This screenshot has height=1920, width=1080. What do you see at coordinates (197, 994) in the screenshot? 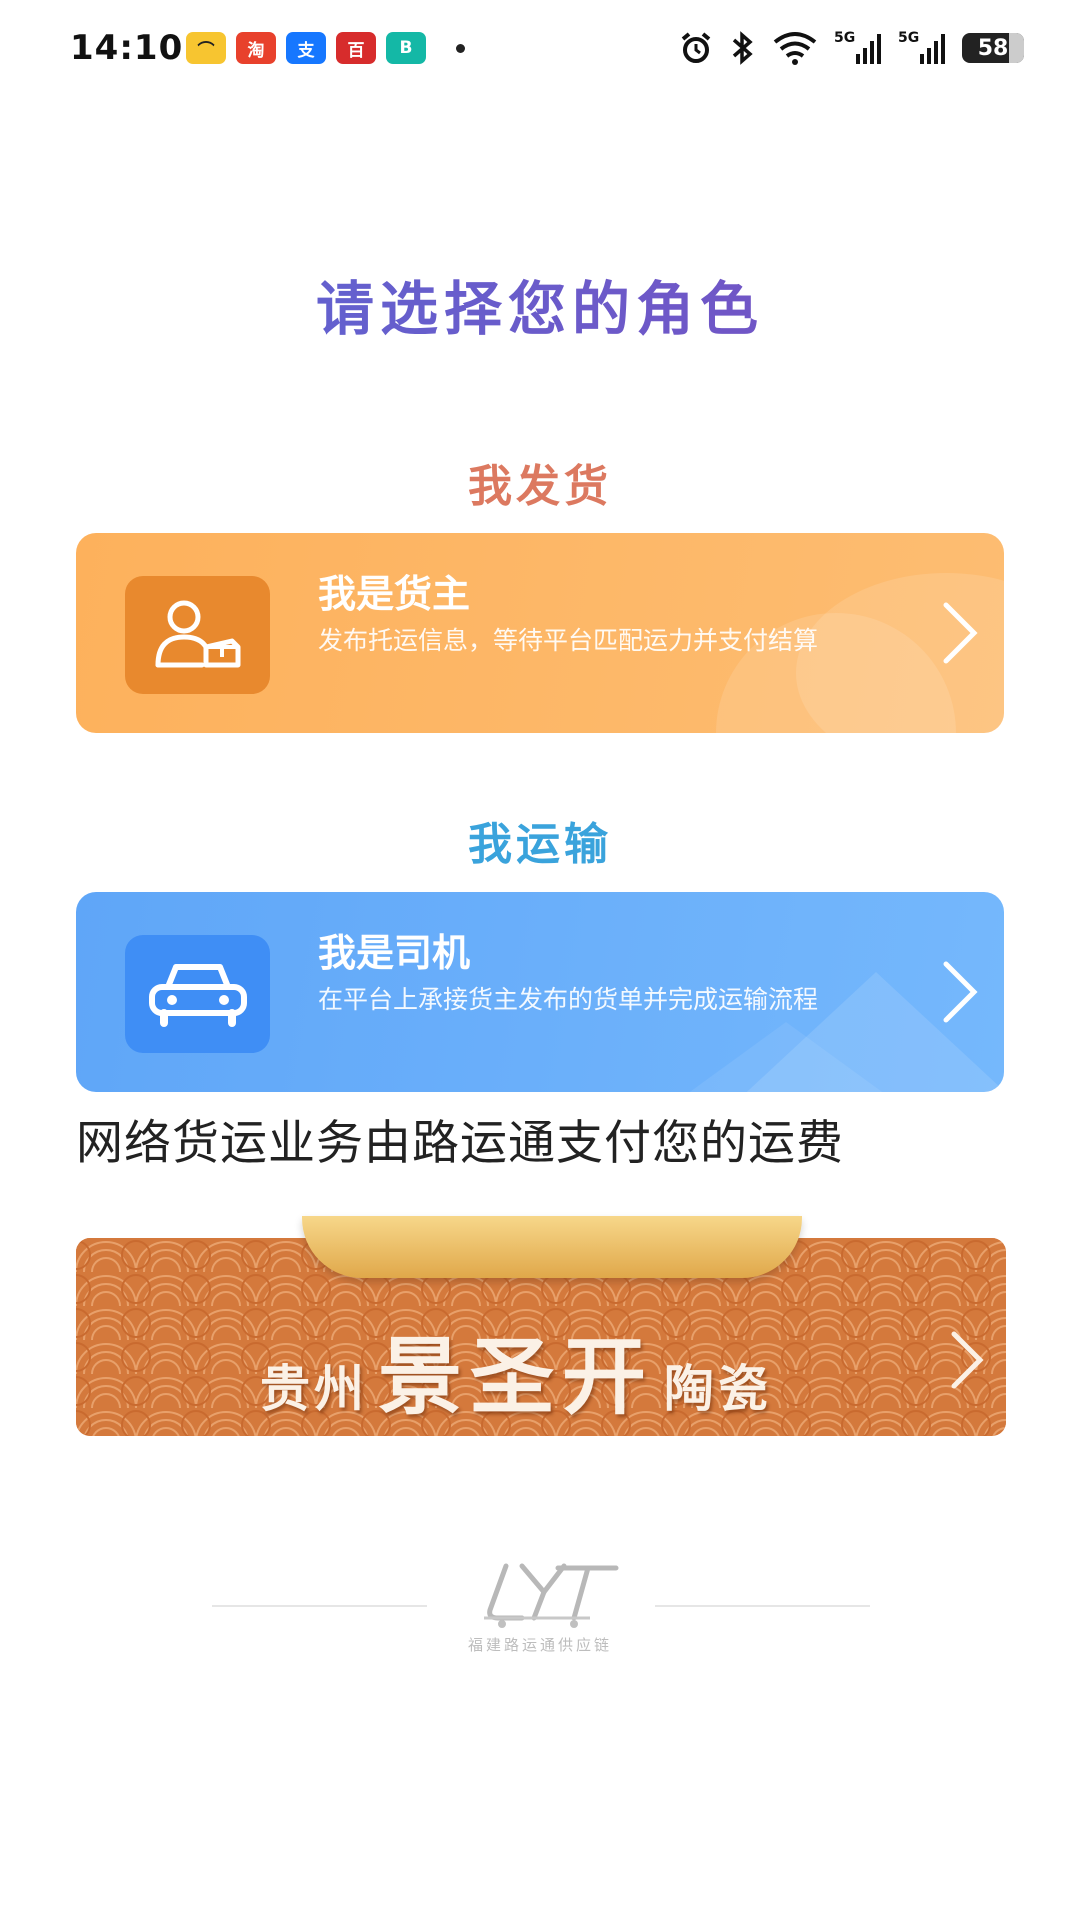
I see `car-icon` at bounding box center [197, 994].